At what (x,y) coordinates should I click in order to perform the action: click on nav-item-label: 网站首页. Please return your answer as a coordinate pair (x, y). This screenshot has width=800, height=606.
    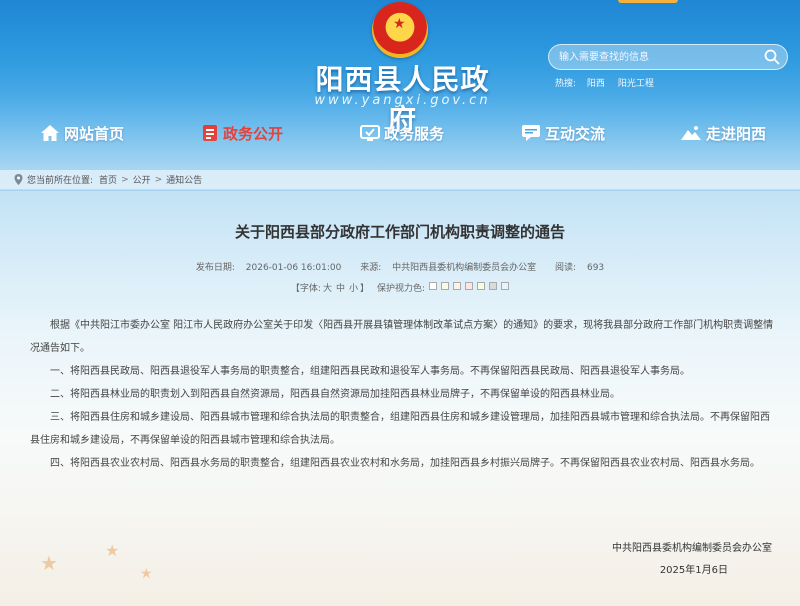
    Looking at the image, I should click on (94, 133).